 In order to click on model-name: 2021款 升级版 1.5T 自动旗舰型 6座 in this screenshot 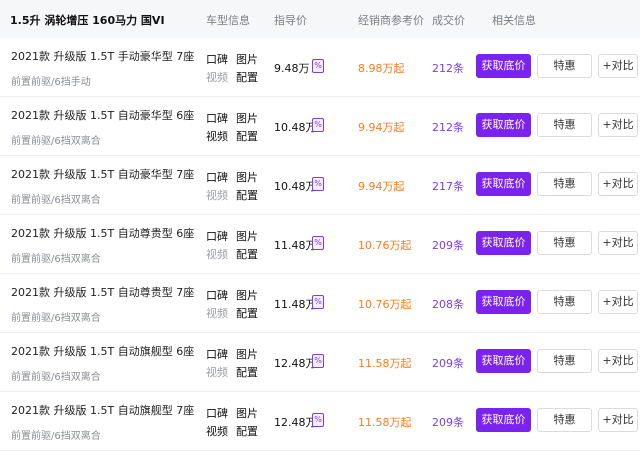, I will do `click(102, 351)`.